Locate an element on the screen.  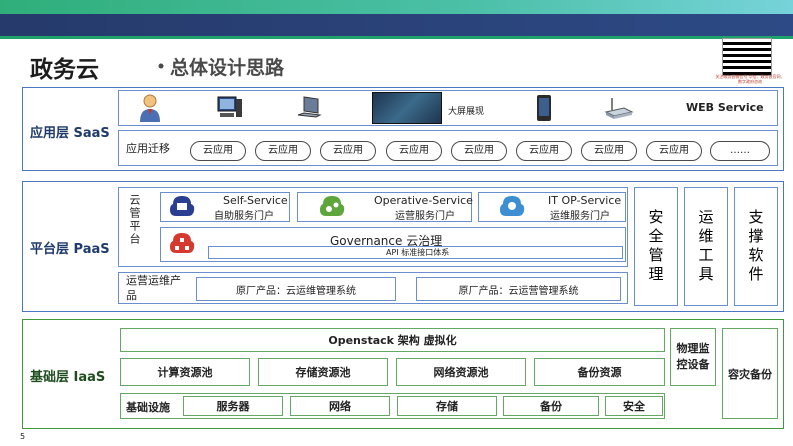
support-software-box: 支撑软件 is located at coordinates (756, 246).